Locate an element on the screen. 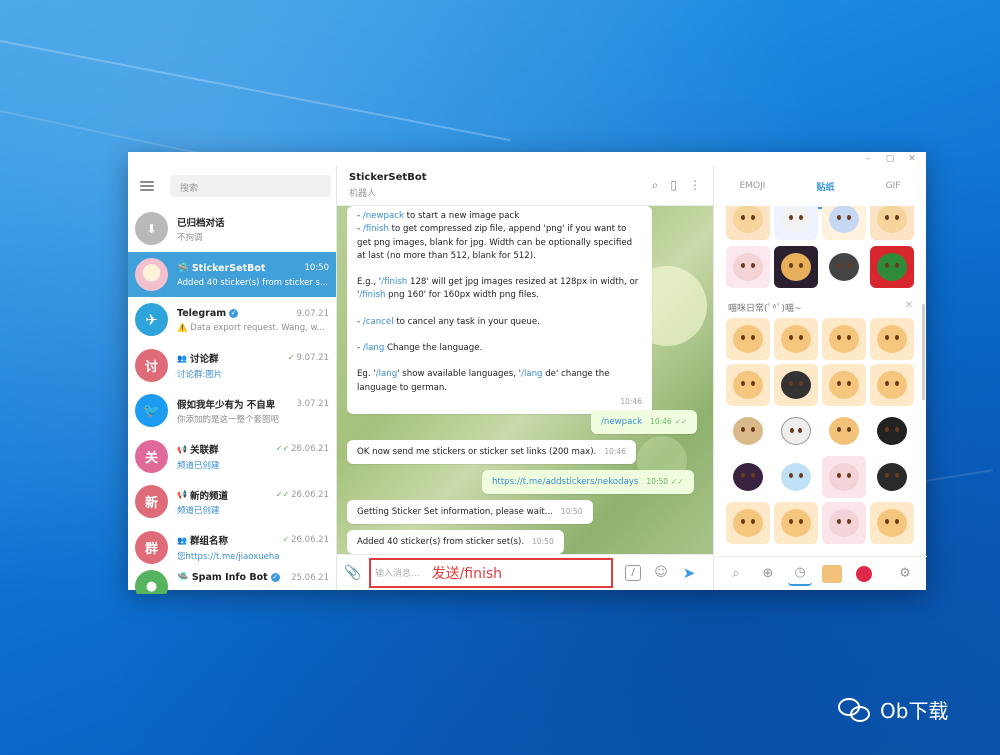 This screenshot has height=755, width=1000. chat-time: 3.07.21 is located at coordinates (312, 403).